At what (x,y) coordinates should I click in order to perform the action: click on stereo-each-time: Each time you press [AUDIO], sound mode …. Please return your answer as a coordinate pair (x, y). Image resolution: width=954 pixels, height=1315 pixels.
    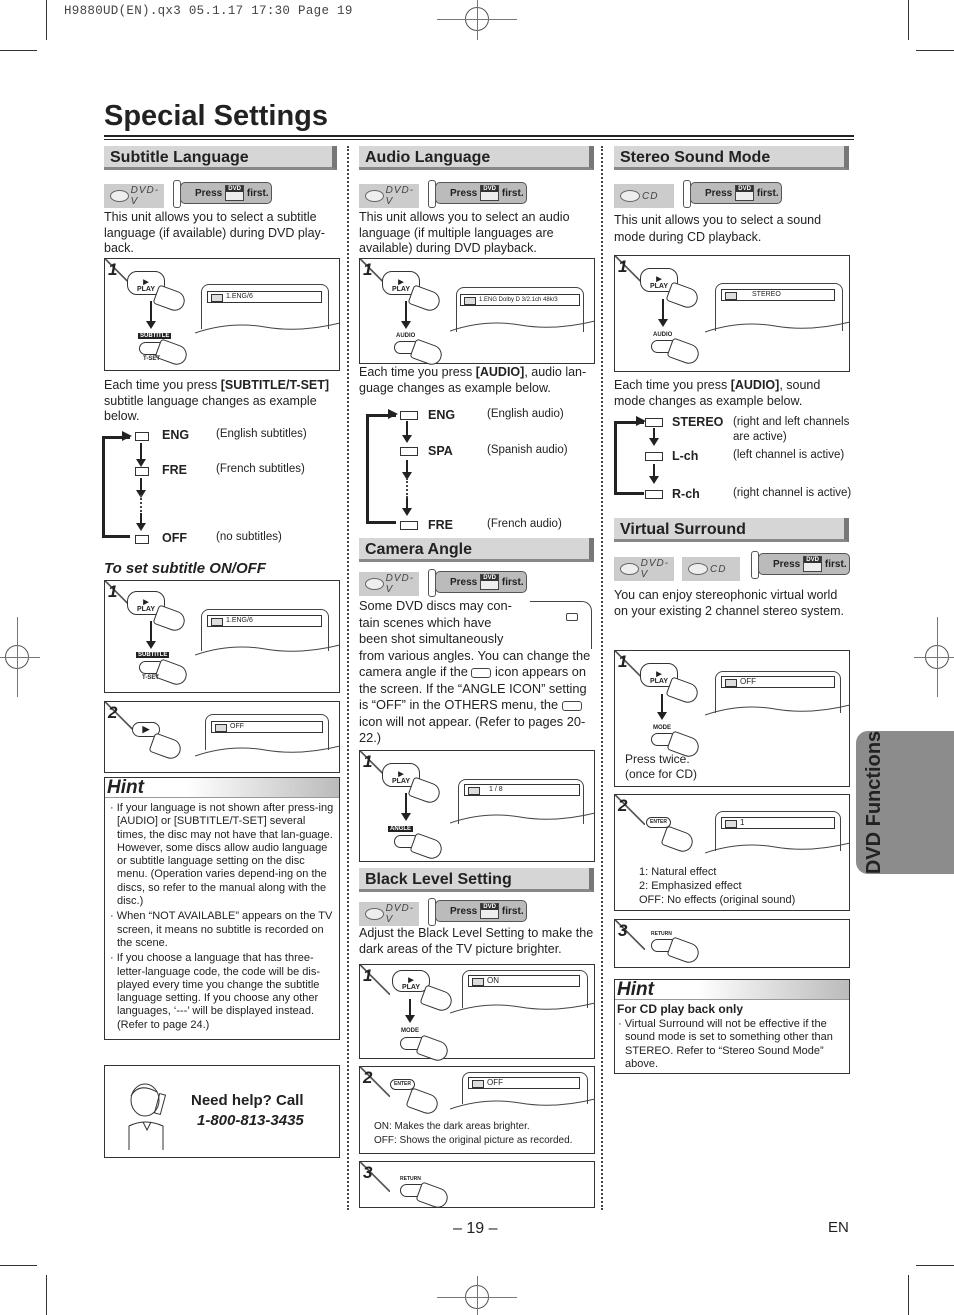
    Looking at the image, I should click on (717, 393).